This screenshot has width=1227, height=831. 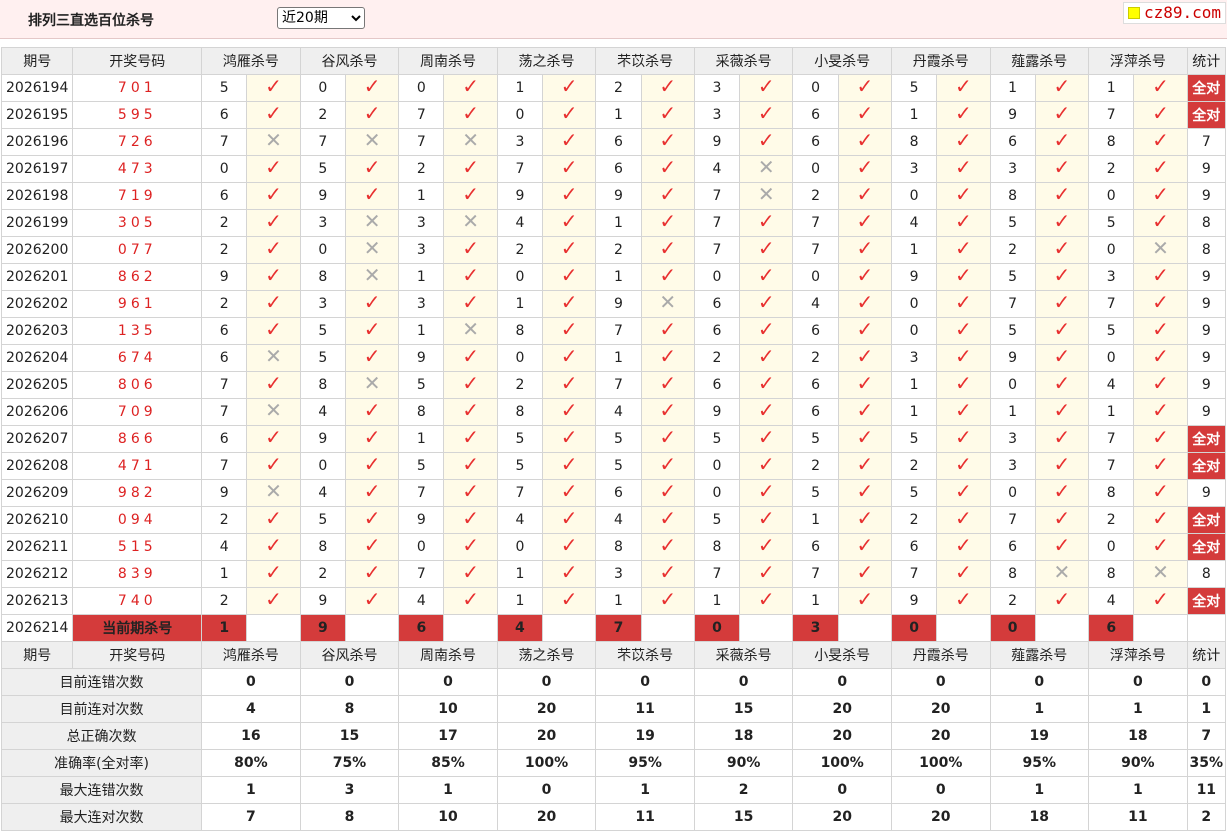 I want to click on col-header-expert-6: 小旻杀号, so click(x=842, y=655).